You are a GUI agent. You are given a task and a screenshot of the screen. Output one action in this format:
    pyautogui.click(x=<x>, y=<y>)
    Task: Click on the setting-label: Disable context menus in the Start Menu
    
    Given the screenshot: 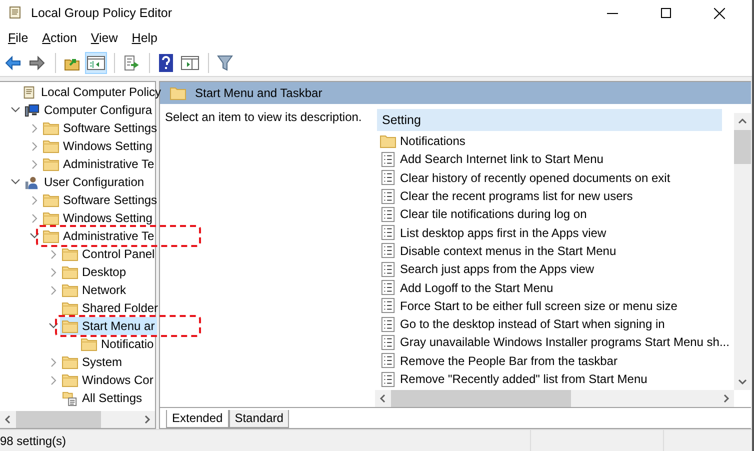 What is the action you would take?
    pyautogui.click(x=508, y=251)
    